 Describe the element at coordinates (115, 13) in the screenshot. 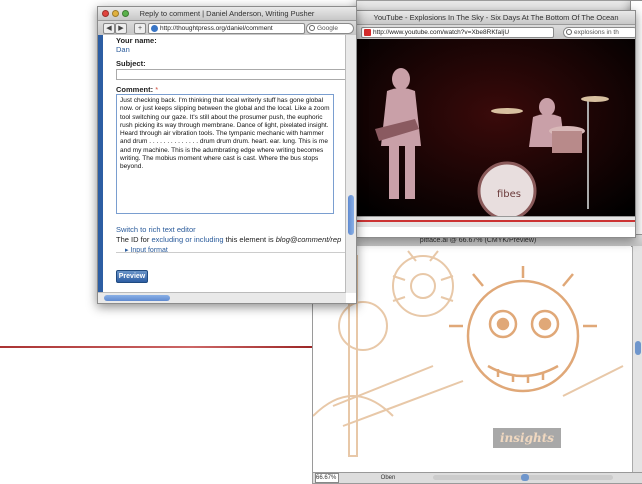

I see `minimize-button` at that location.